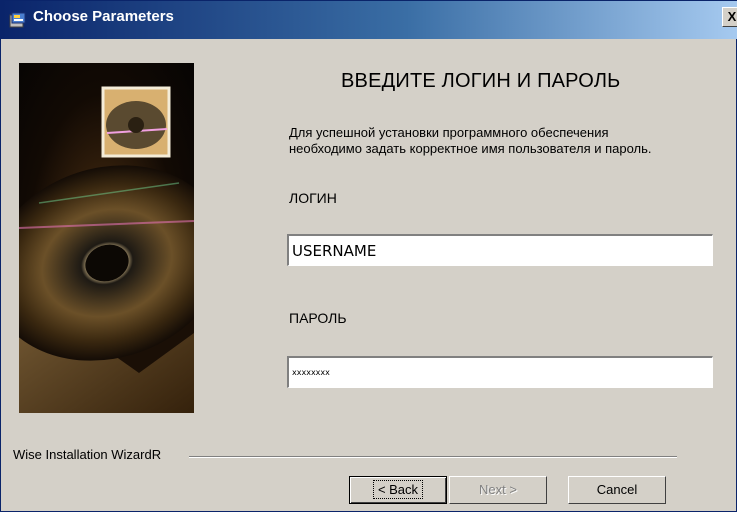 Image resolution: width=737 pixels, height=512 pixels. I want to click on page-heading: ВВЕДИТЕ ЛОГИН И ПАРОЛЬ, so click(481, 81).